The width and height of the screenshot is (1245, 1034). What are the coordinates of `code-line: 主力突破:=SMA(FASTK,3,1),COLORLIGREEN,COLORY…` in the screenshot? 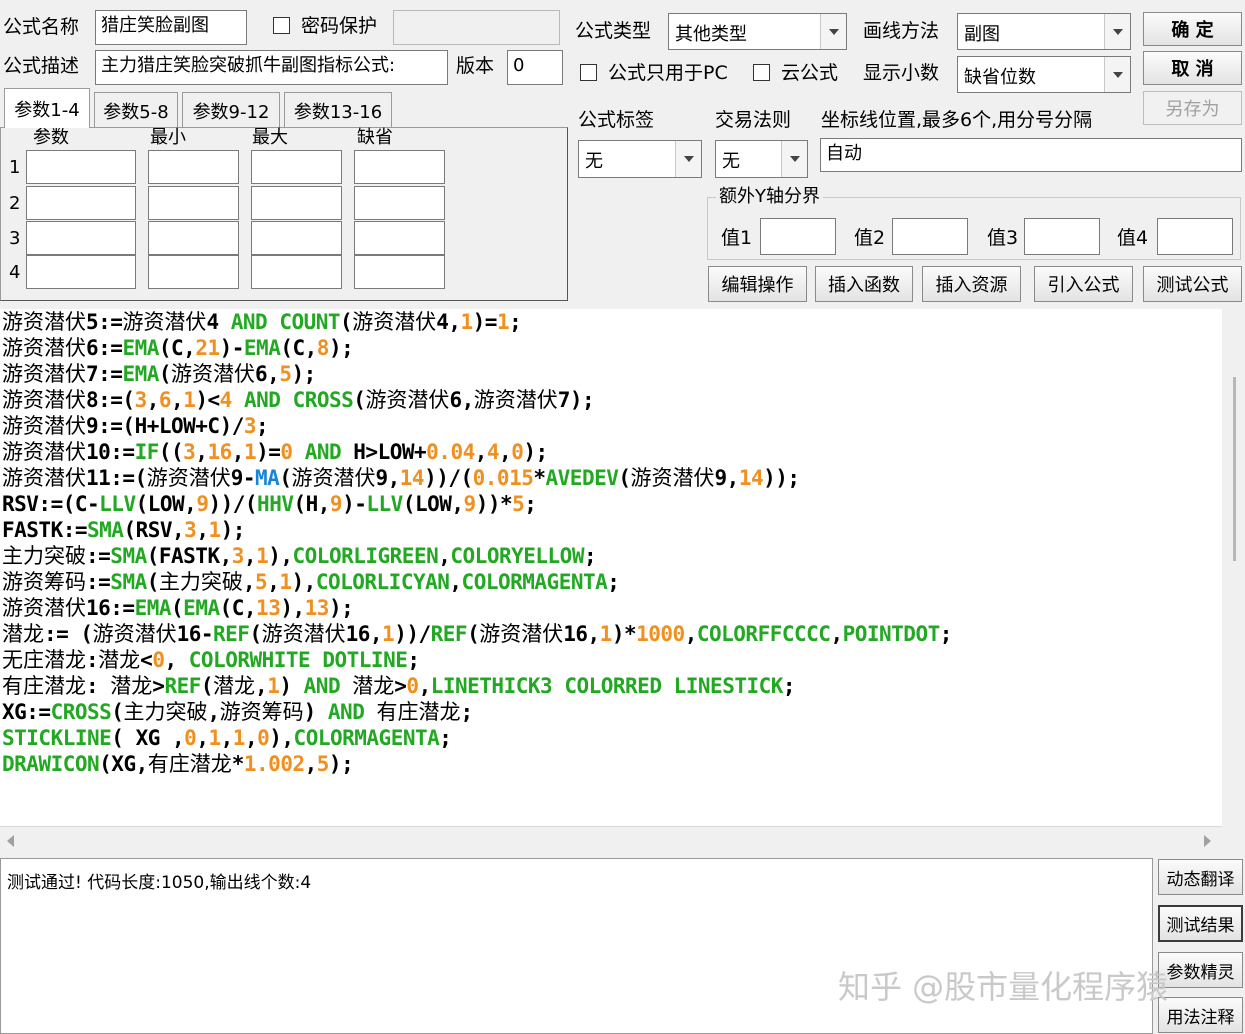 It's located at (299, 556).